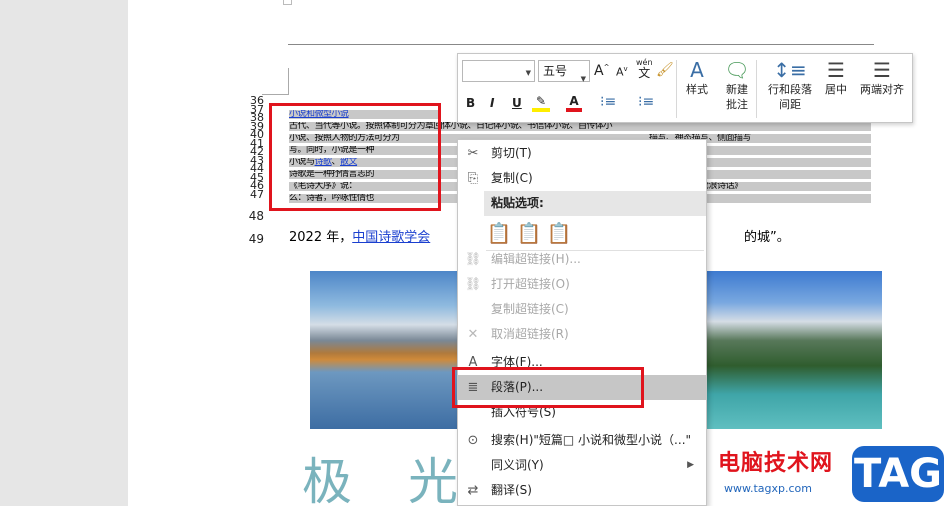 This screenshot has width=948, height=506. What do you see at coordinates (582, 309) in the screenshot?
I see `menu-item-copy-hyperlink: 复制超链接(C)` at bounding box center [582, 309].